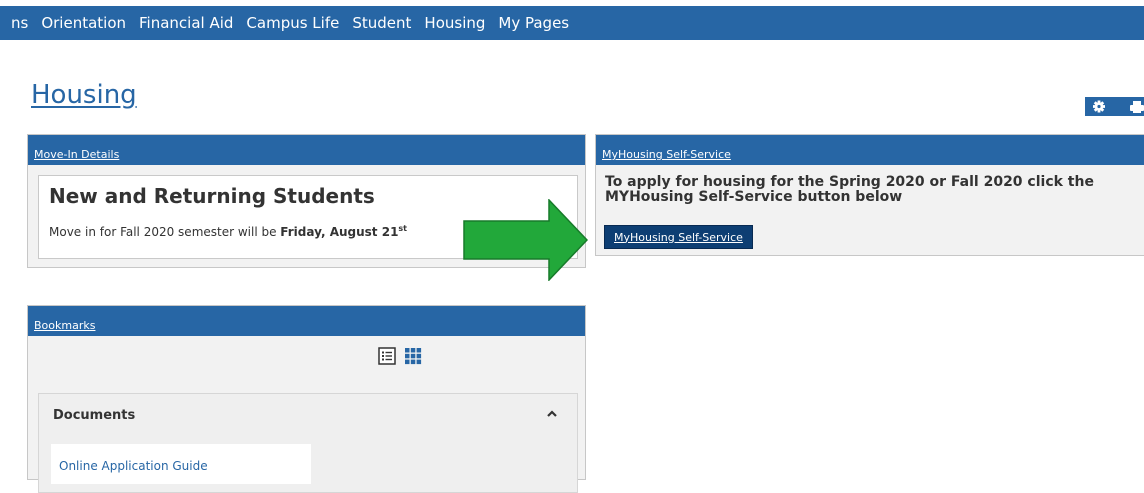 Image resolution: width=1144 pixels, height=493 pixels. I want to click on online-application-guide-link: Online Application Guide, so click(133, 466).